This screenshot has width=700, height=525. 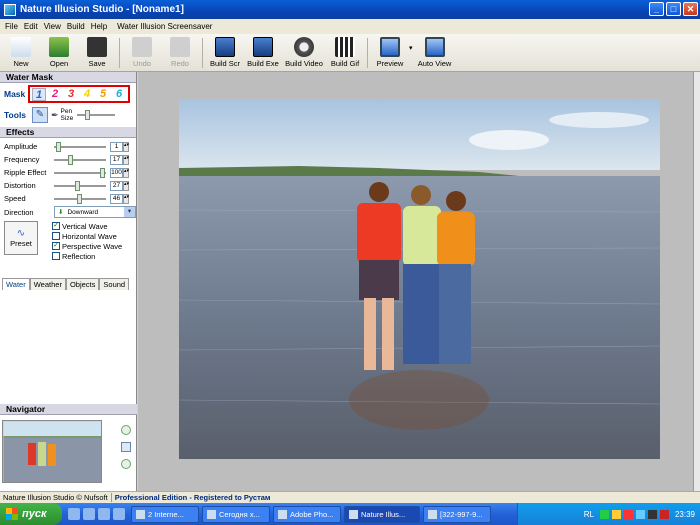 I want to click on system-tray: RL 23:39, so click(x=608, y=514).